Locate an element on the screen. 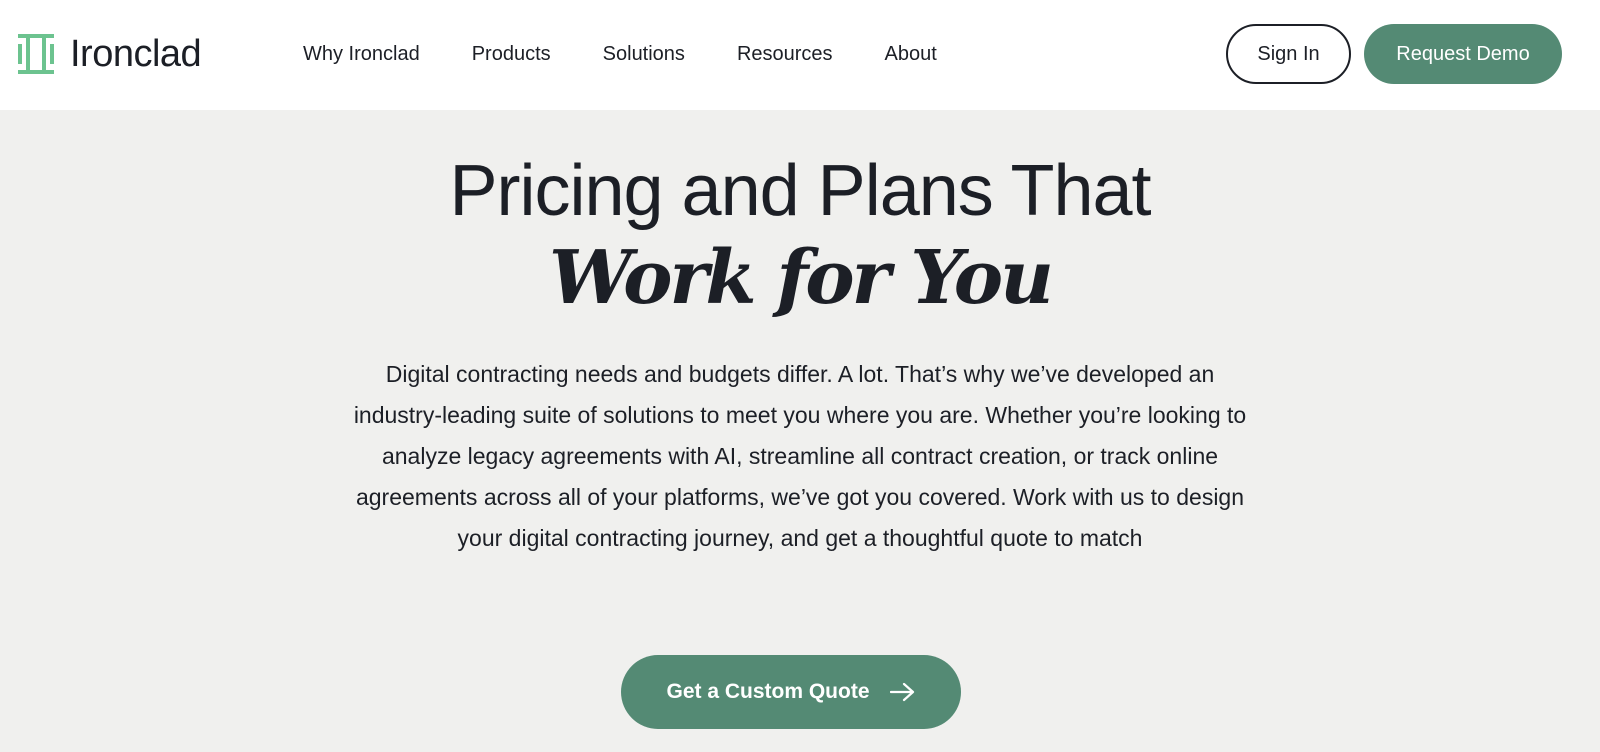  brand-name: Ironclad is located at coordinates (136, 54).